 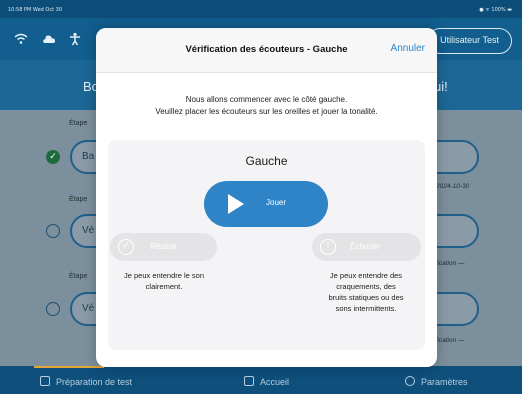 What do you see at coordinates (53, 157) in the screenshot?
I see `check-icon: ✓` at bounding box center [53, 157].